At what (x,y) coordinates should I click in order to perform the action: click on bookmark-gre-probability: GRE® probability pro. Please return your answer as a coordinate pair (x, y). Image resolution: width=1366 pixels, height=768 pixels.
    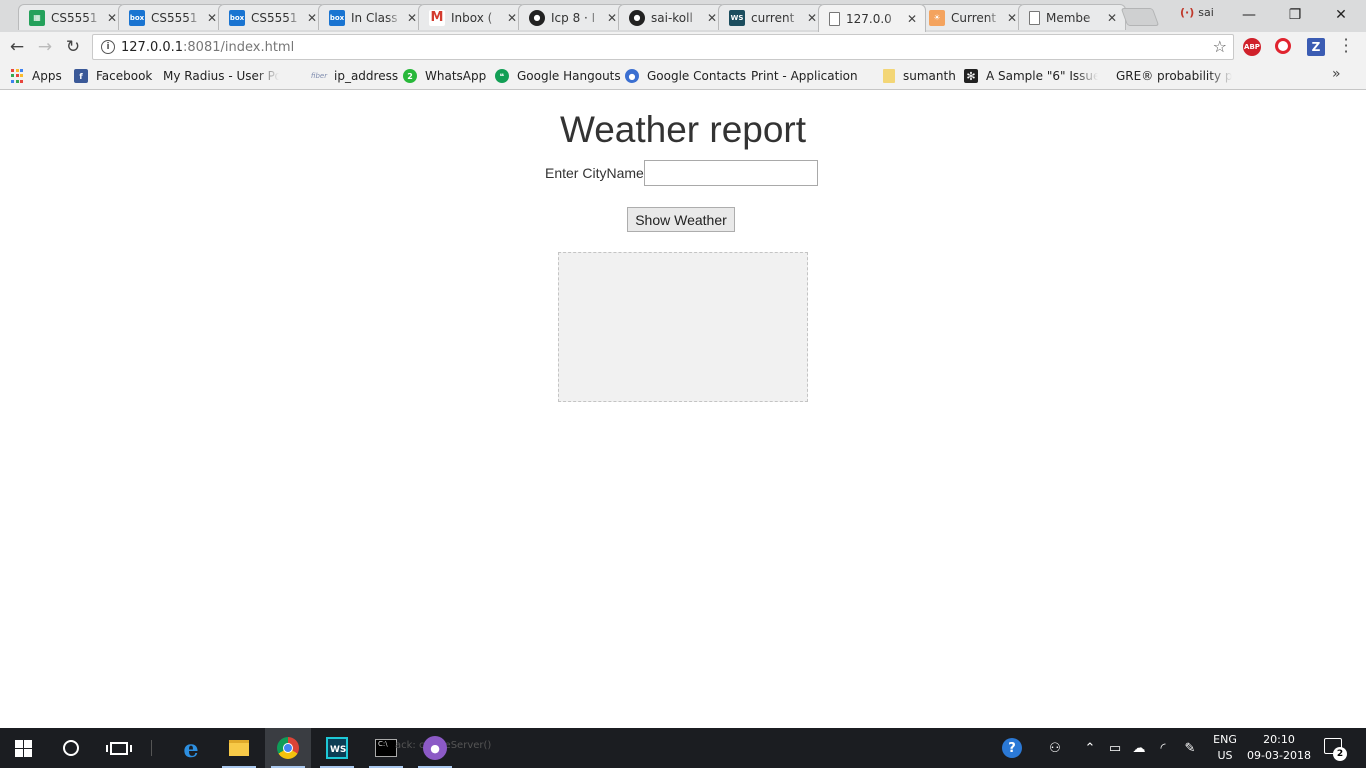
    Looking at the image, I should click on (1174, 120).